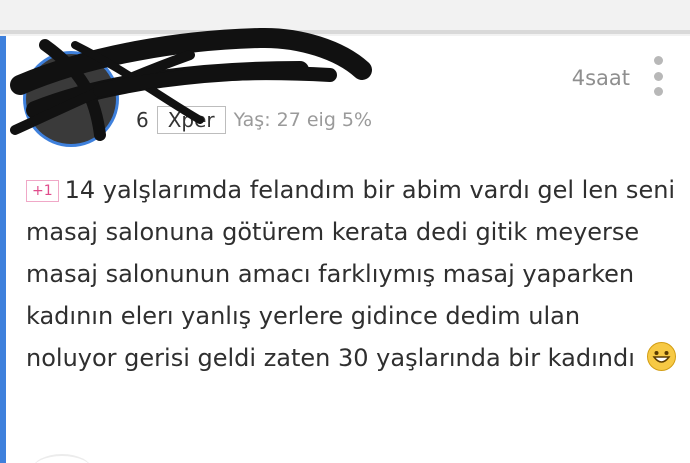  What do you see at coordinates (142, 120) in the screenshot?
I see `user-level: 6` at bounding box center [142, 120].